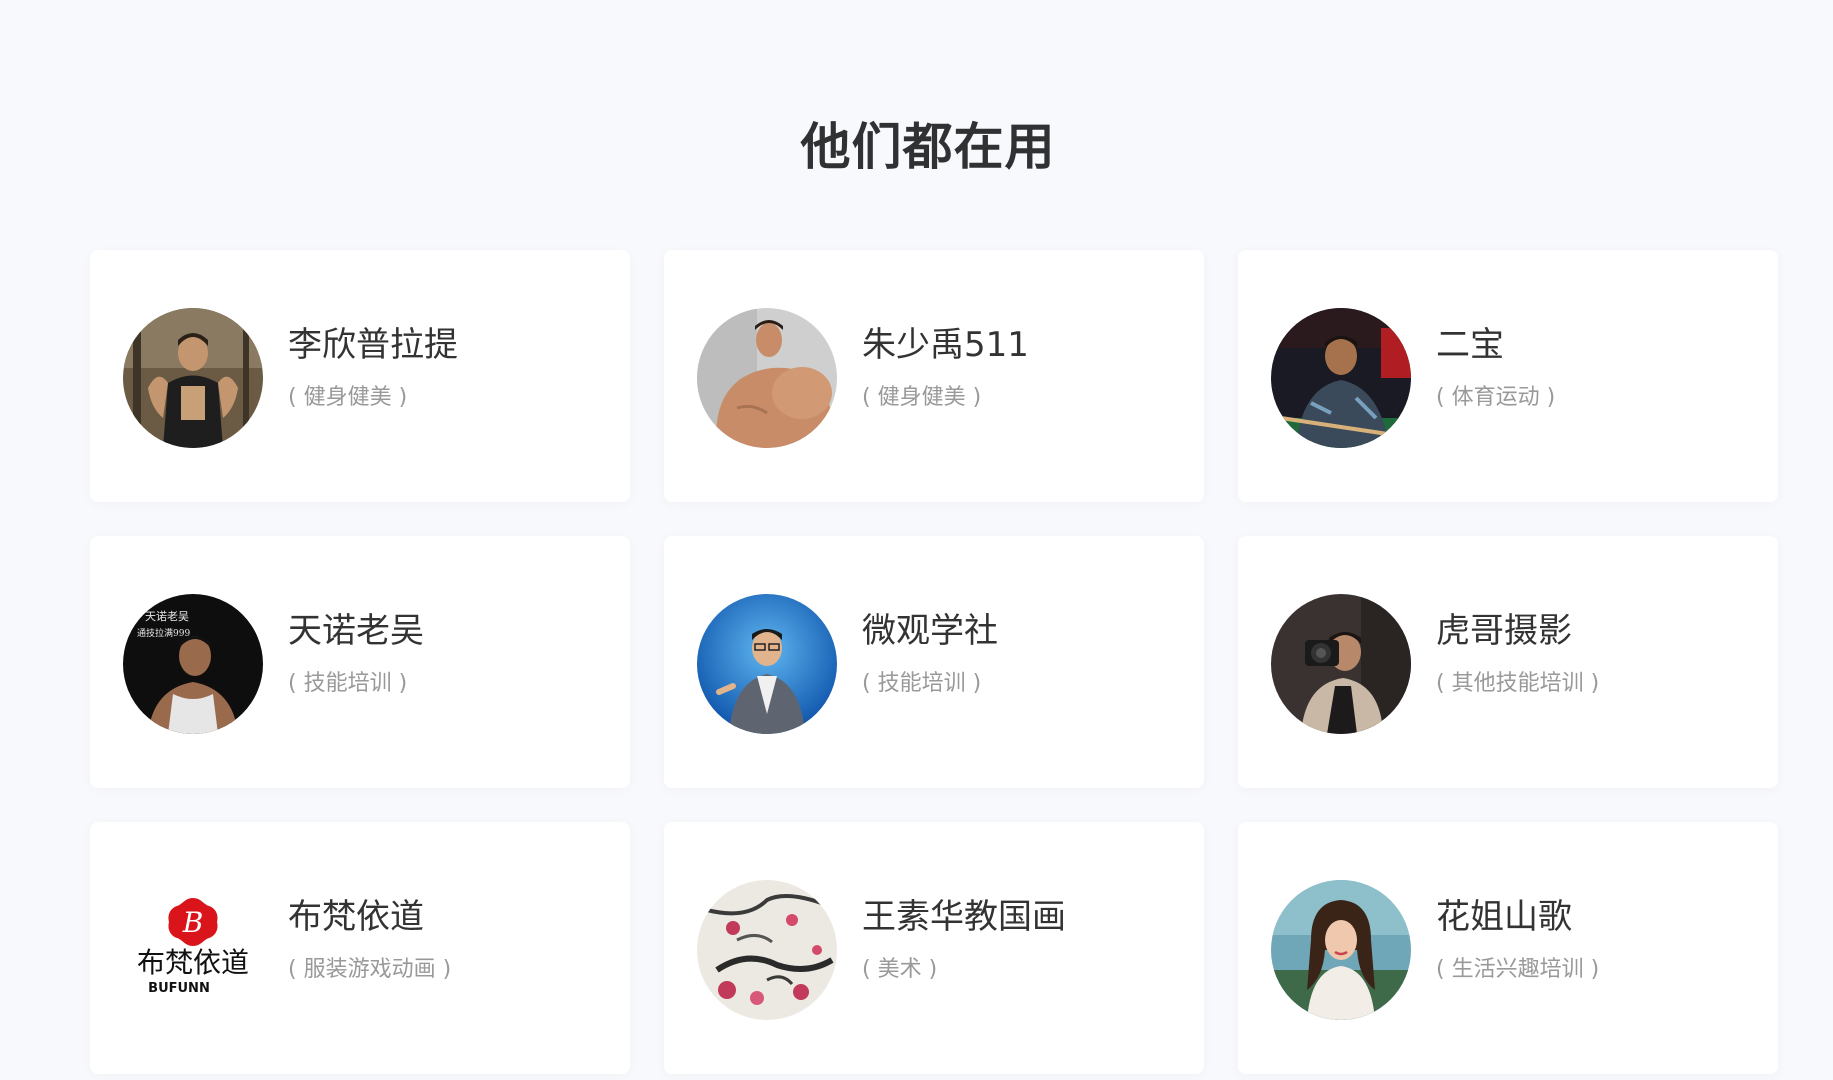 The height and width of the screenshot is (1080, 1833). I want to click on user-card: B 布梵依道 BUFUNN 布梵依道 ( 服装游戏动画 ), so click(360, 948).